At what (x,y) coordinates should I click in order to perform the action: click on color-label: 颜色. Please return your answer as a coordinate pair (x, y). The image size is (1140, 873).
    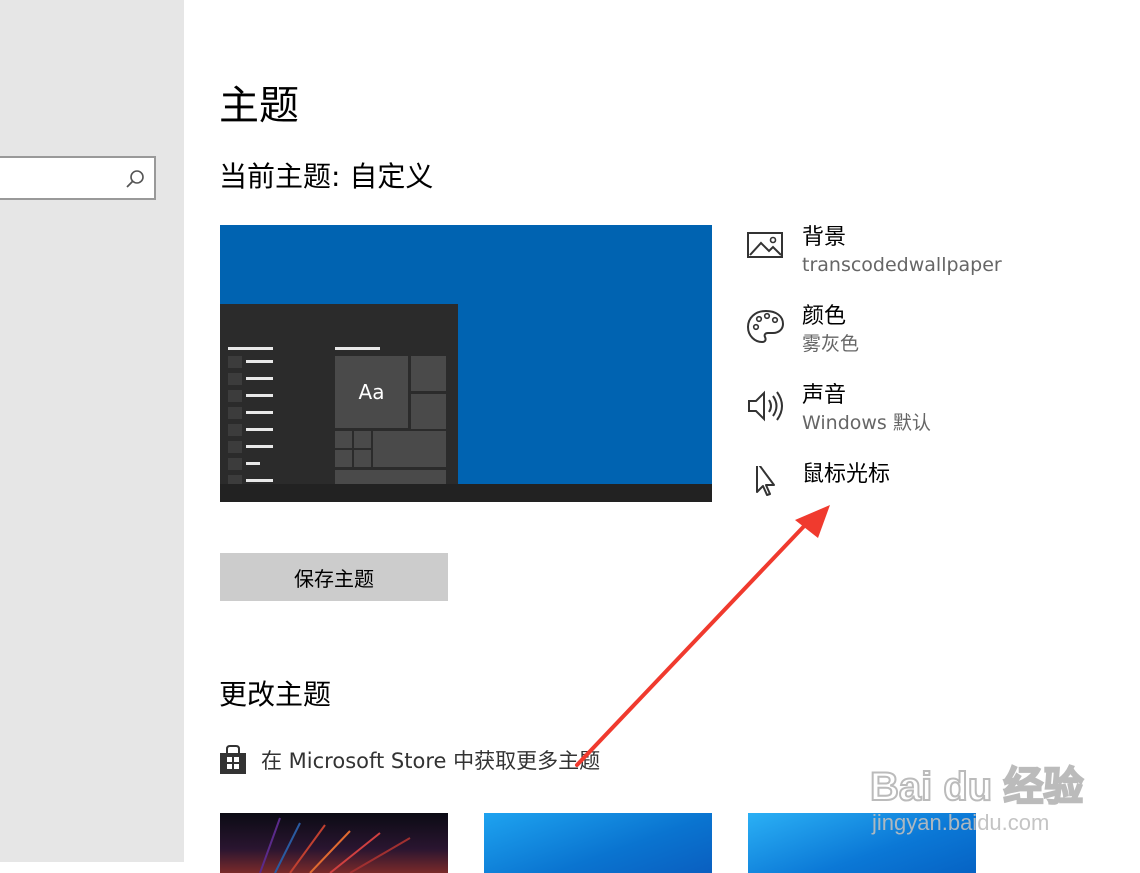
    Looking at the image, I should click on (824, 316).